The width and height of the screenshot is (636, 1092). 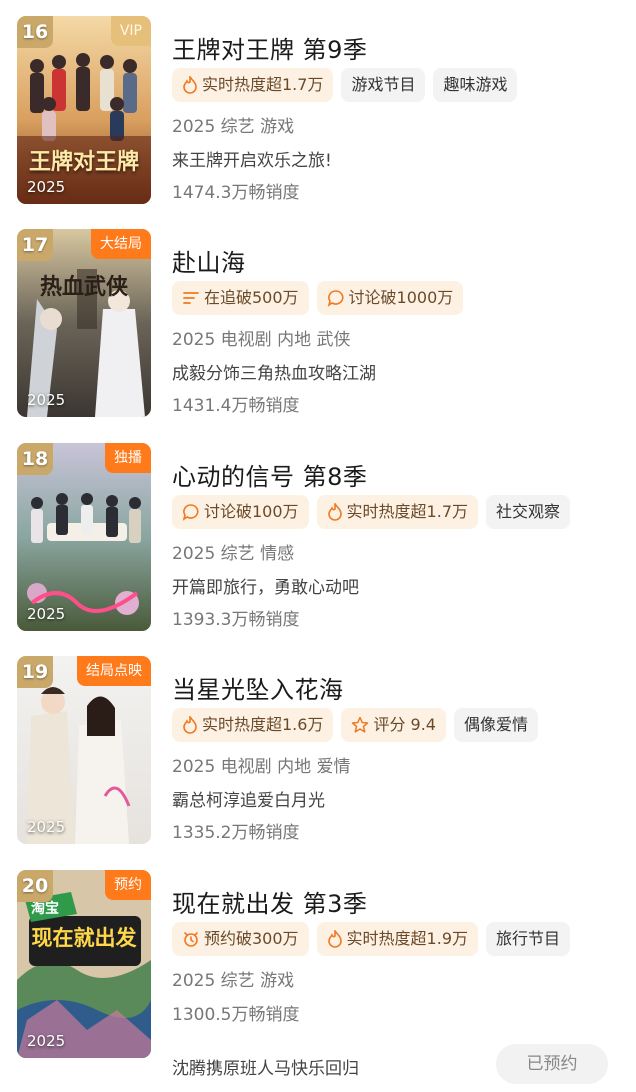 What do you see at coordinates (236, 833) in the screenshot?
I see `sales-count: 1335.2万畅销度` at bounding box center [236, 833].